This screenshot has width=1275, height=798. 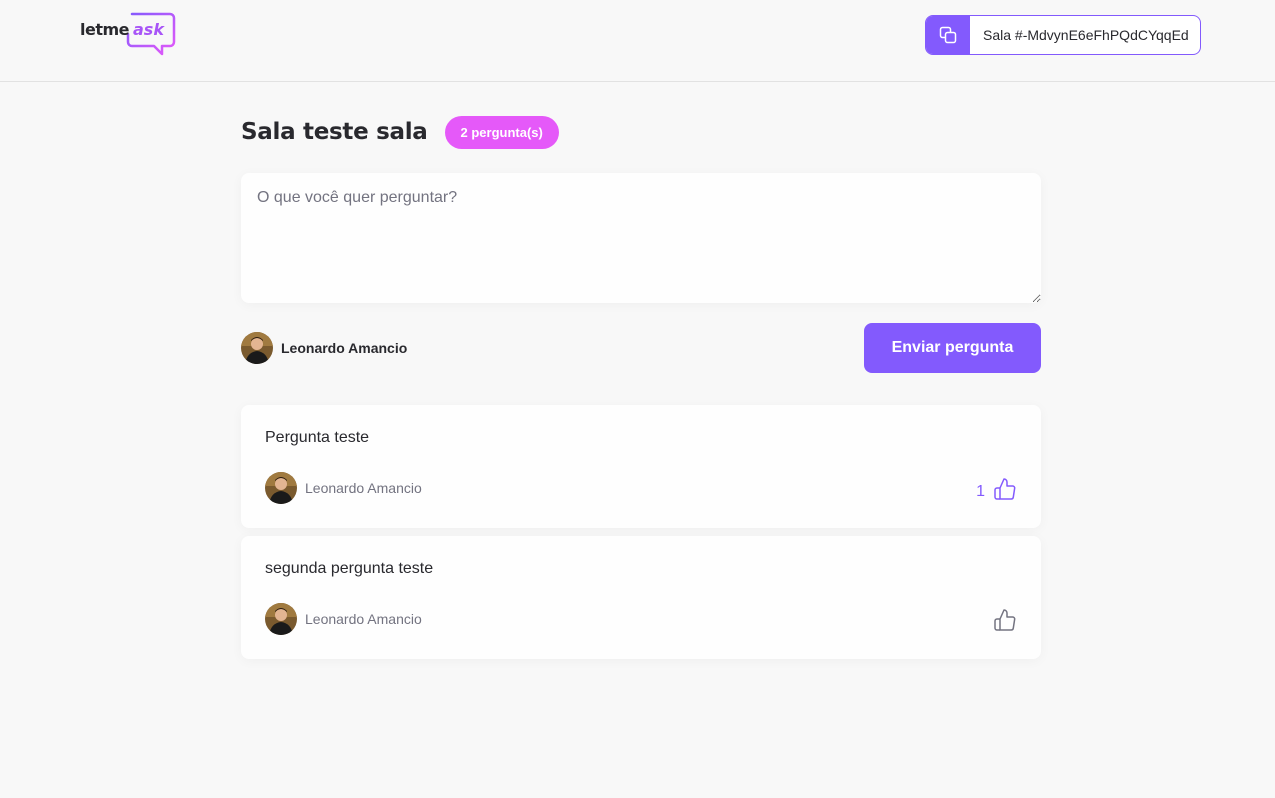 What do you see at coordinates (1086, 35) in the screenshot?
I see `room-code-label: Sala #-MdvynE6eFhPQdCYqqEd` at bounding box center [1086, 35].